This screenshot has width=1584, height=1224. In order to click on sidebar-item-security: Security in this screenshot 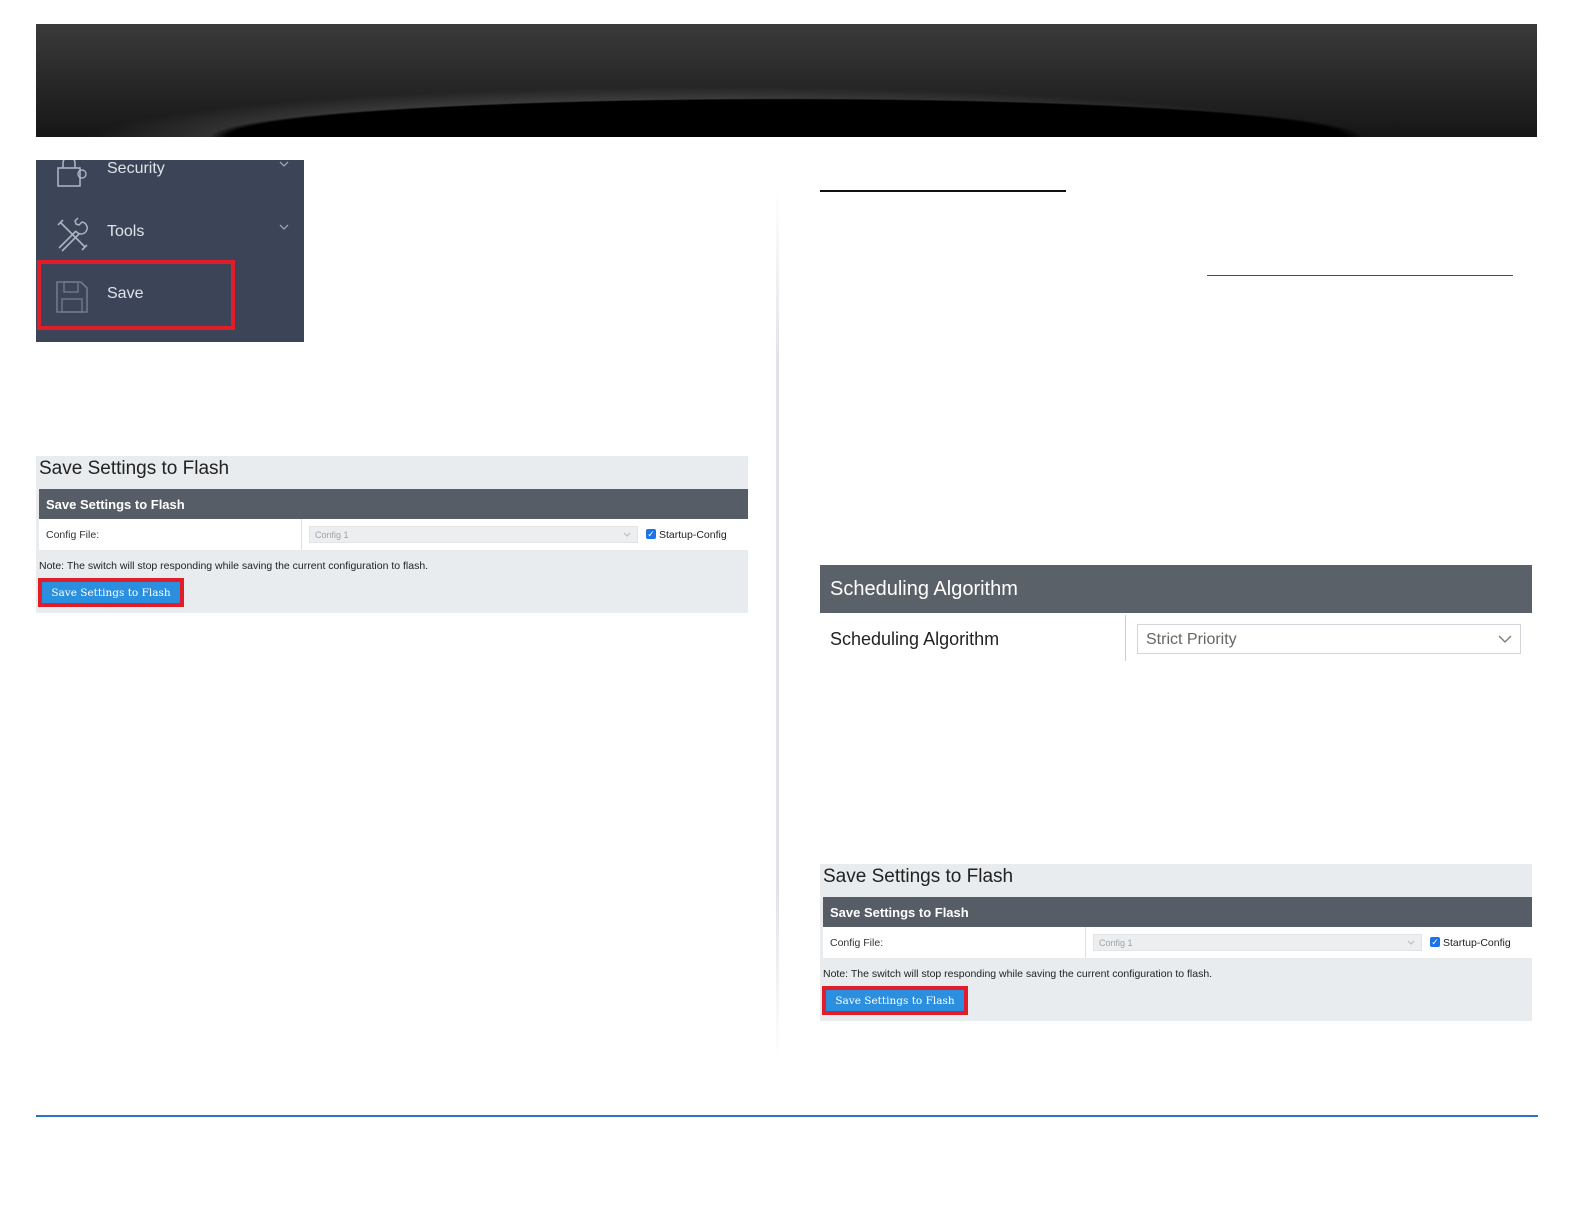, I will do `click(170, 180)`.